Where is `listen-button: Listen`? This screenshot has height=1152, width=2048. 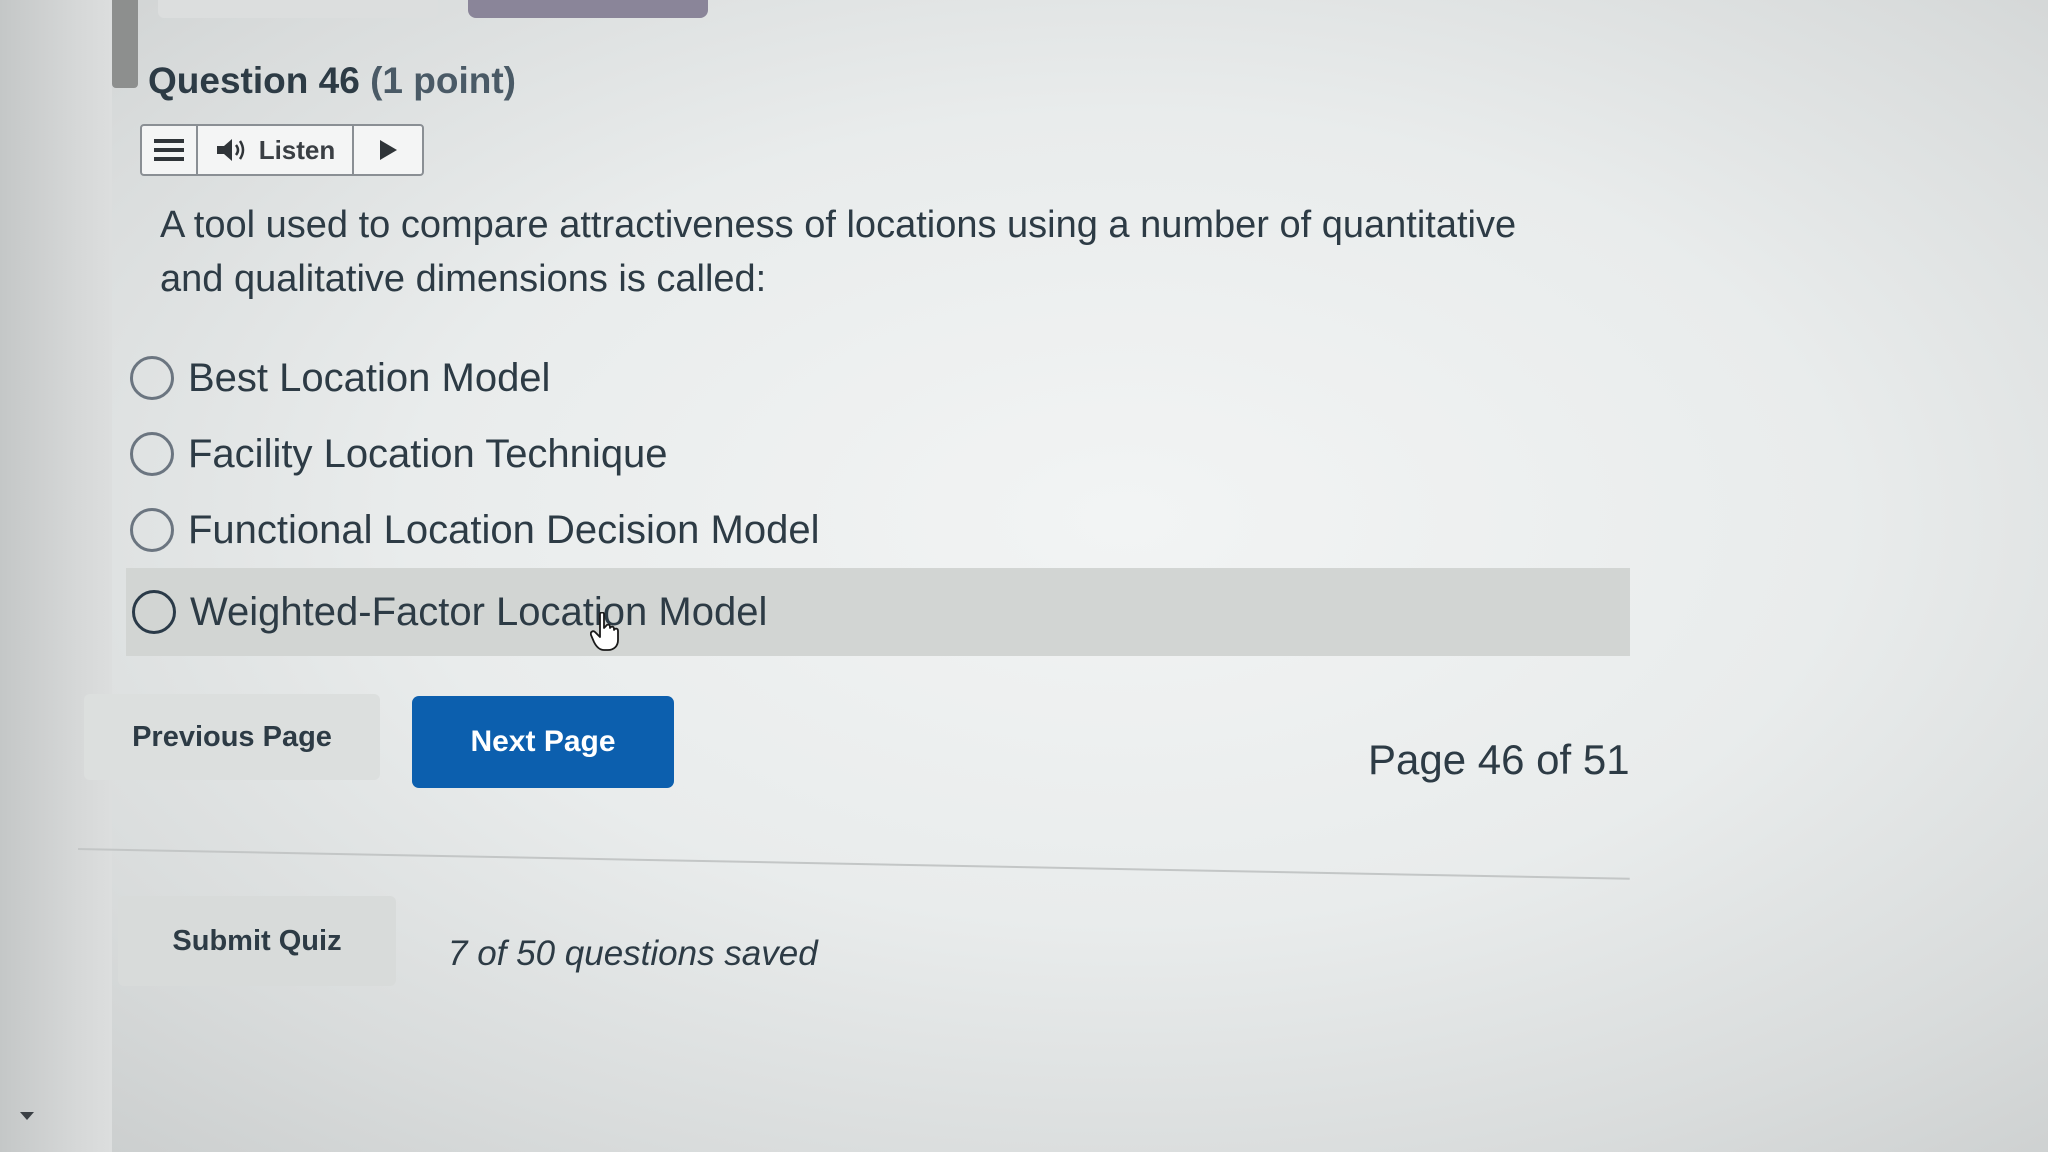 listen-button: Listen is located at coordinates (276, 150).